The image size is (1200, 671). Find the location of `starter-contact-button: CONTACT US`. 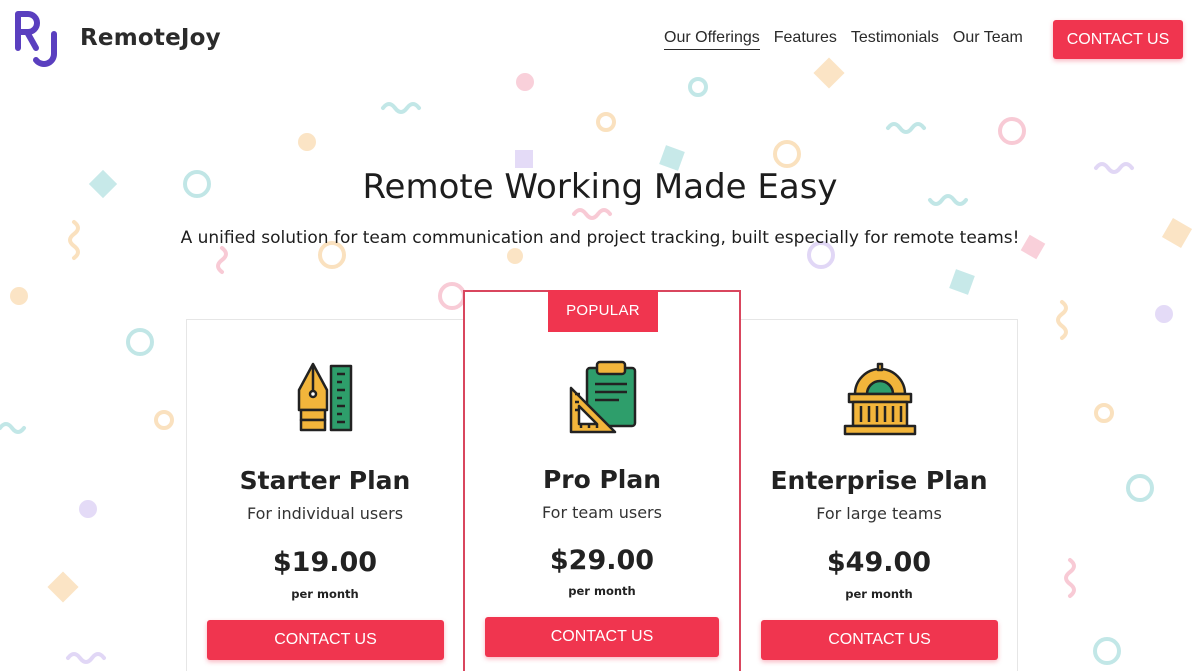

starter-contact-button: CONTACT US is located at coordinates (325, 640).